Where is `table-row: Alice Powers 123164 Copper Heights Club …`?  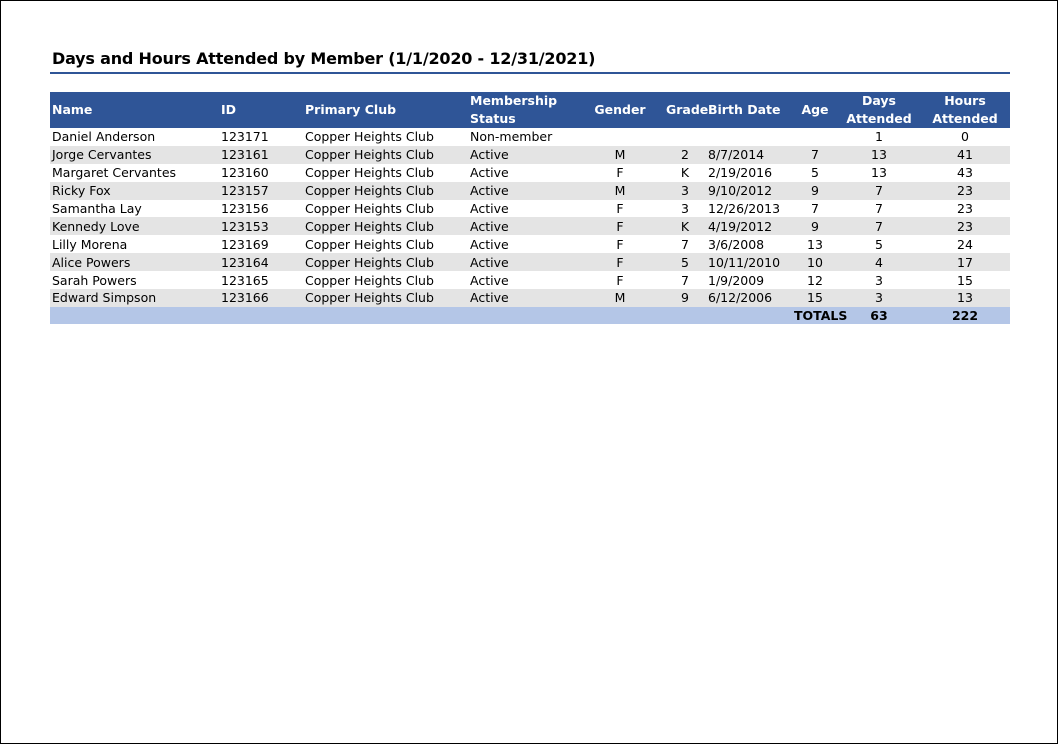
table-row: Alice Powers 123164 Copper Heights Club … is located at coordinates (530, 262).